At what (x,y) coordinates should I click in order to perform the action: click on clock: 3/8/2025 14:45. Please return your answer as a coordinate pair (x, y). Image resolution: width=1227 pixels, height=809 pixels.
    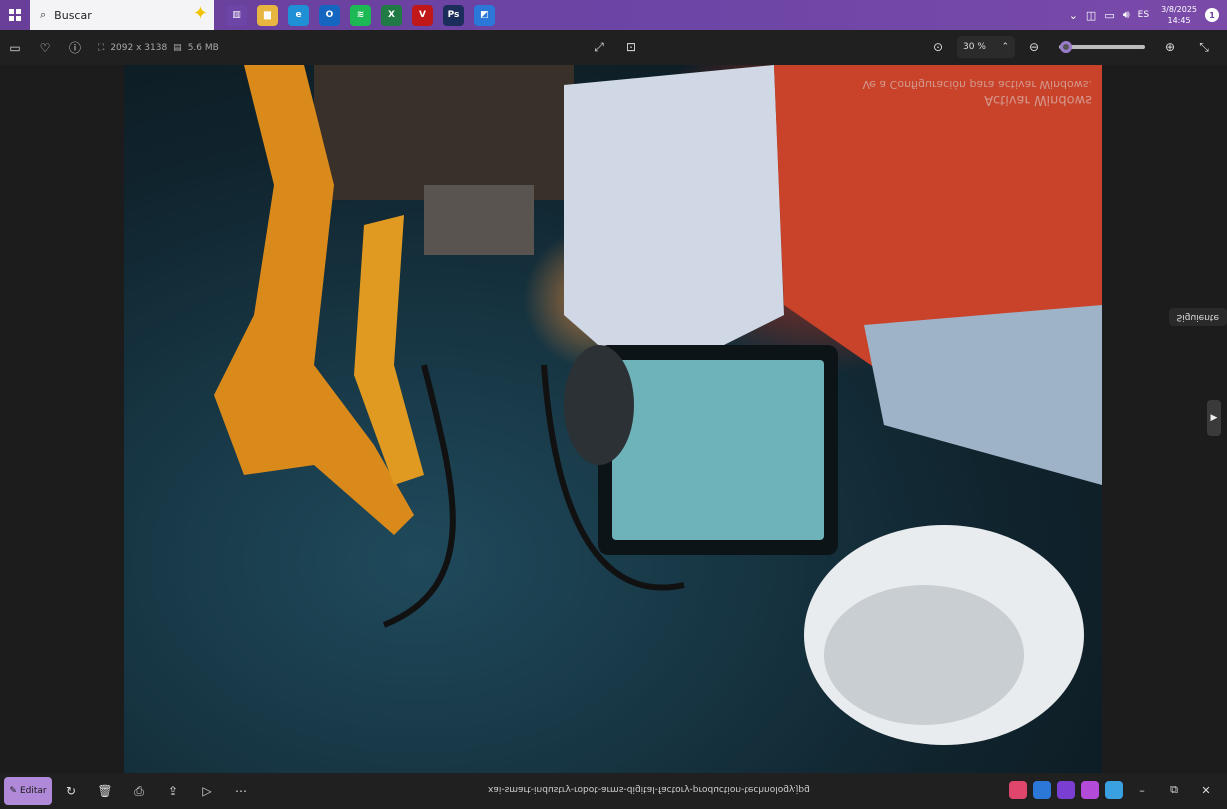
    Looking at the image, I should click on (1179, 15).